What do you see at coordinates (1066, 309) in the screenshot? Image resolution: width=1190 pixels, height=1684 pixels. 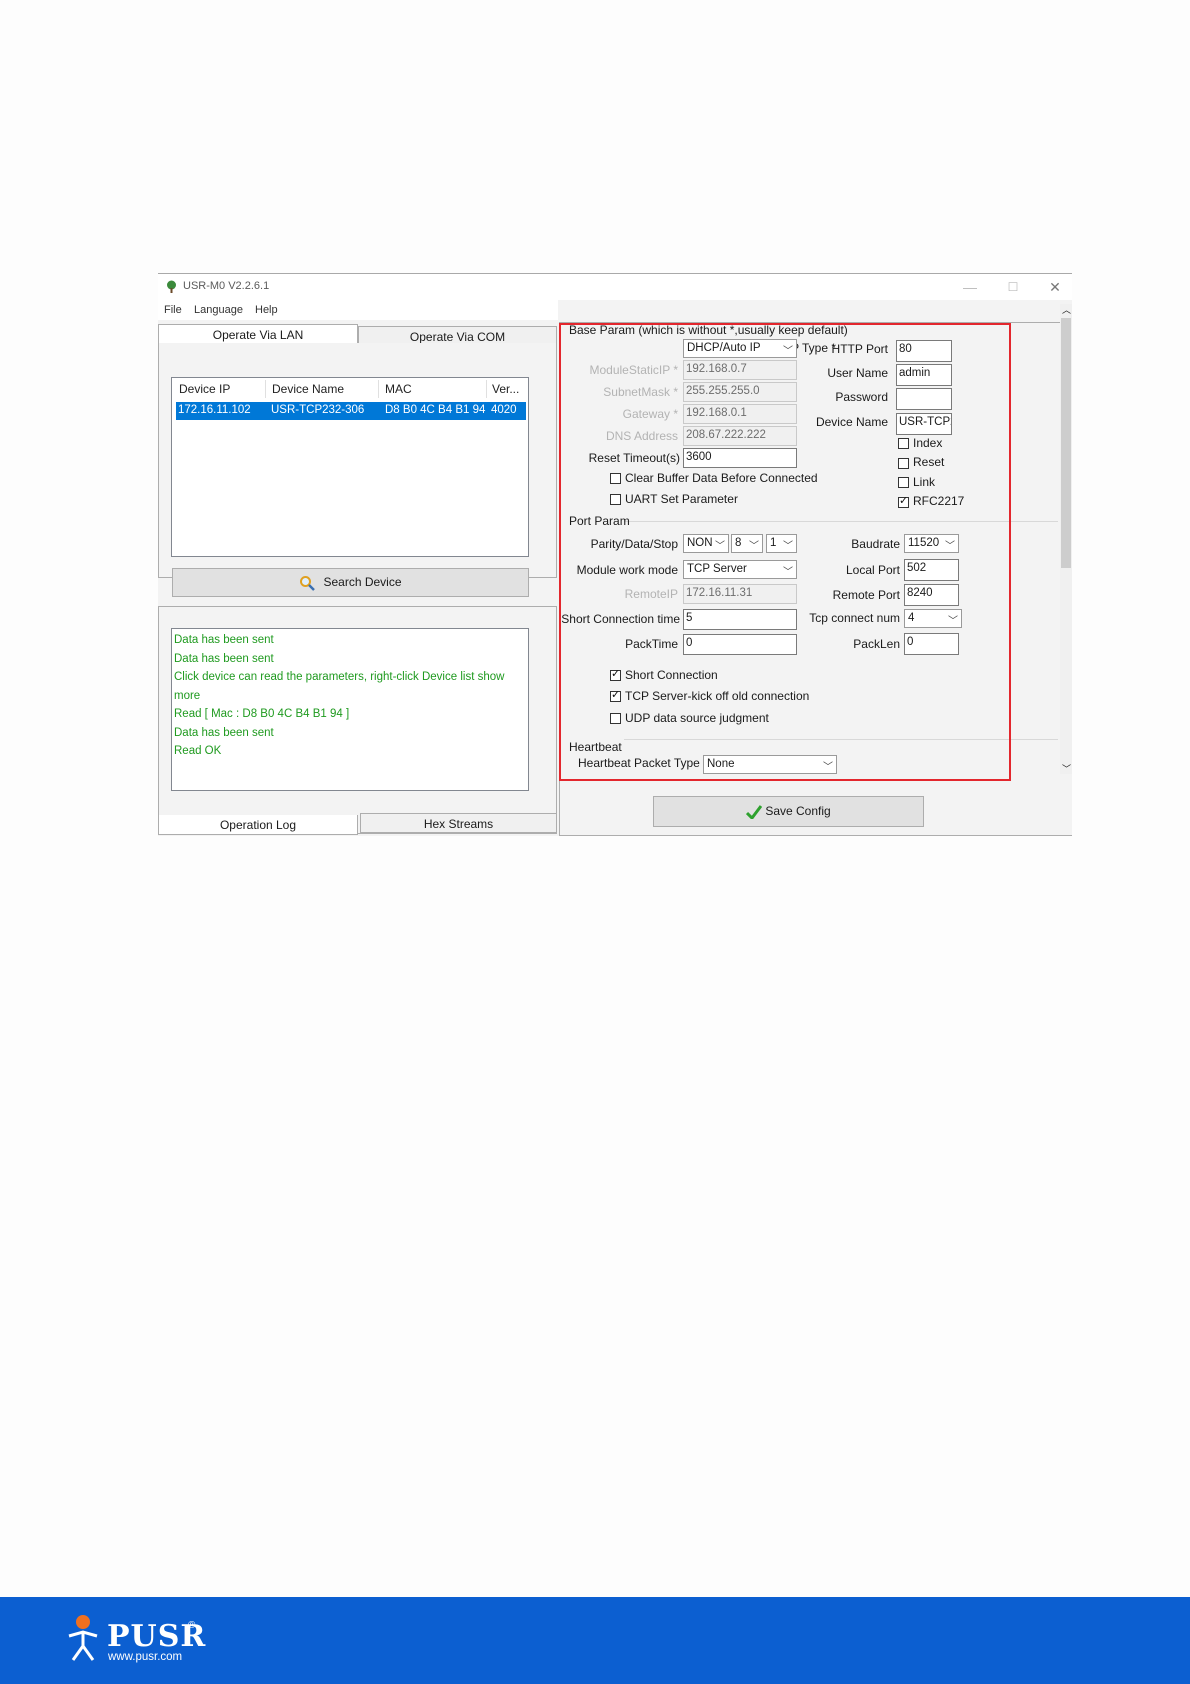 I see `scroll-up-icon: ︿` at bounding box center [1066, 309].